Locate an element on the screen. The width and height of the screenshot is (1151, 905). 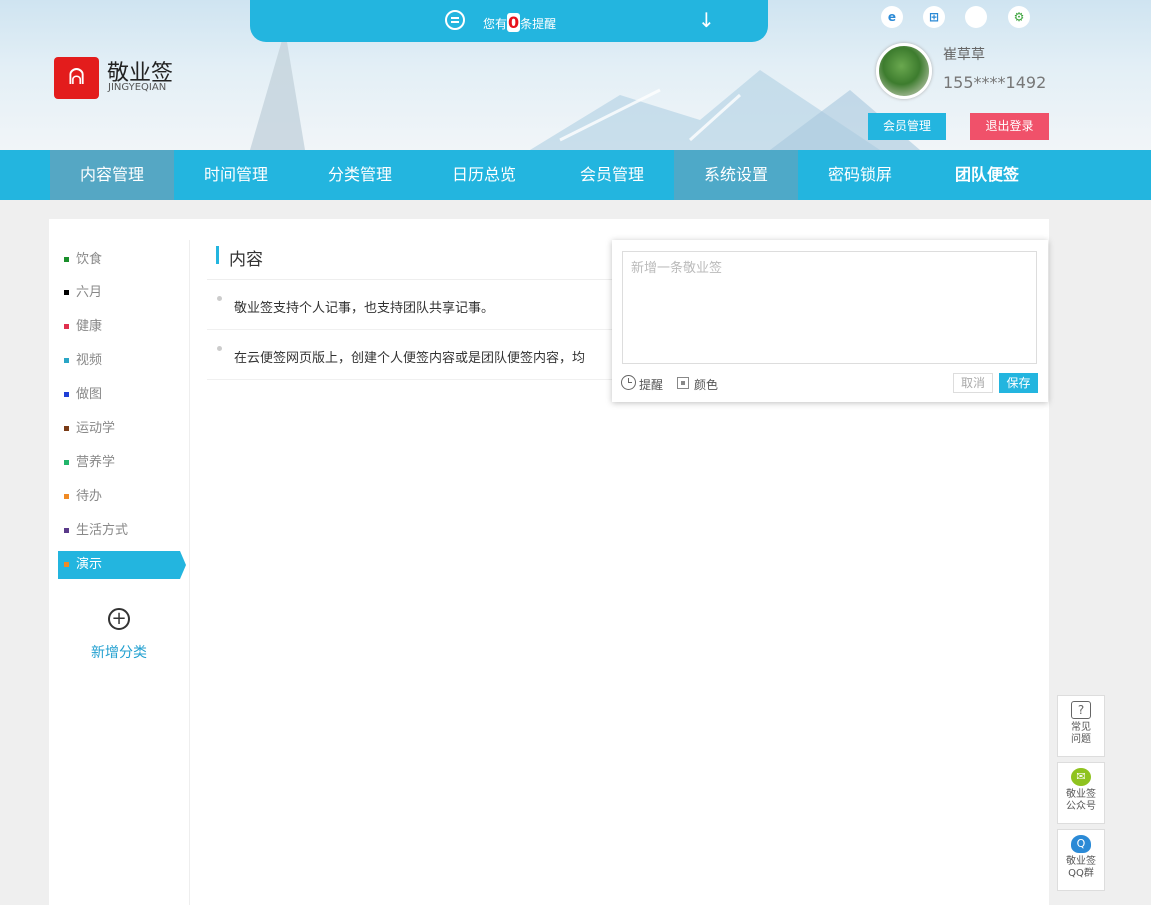
qq-group-button: Q 敬业签 QQ群 is located at coordinates (1081, 860).